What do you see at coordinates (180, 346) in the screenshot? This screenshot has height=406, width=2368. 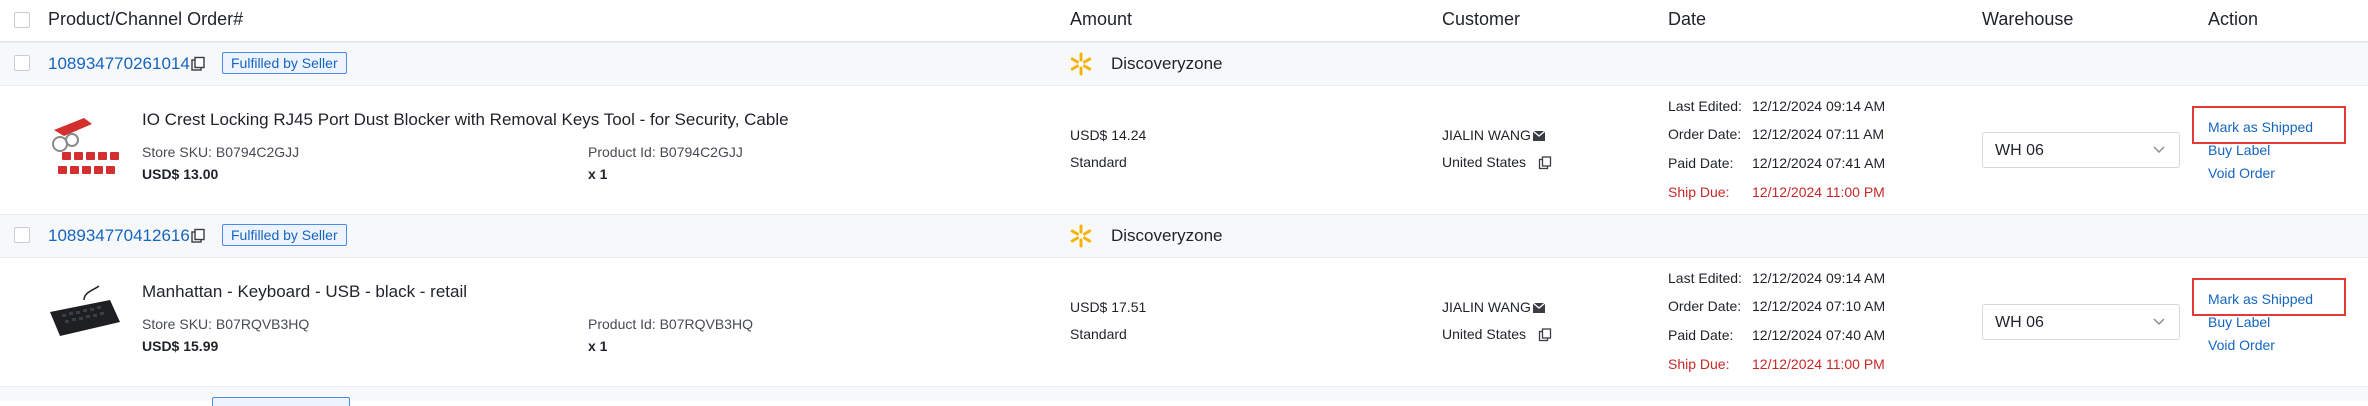 I see `product-price: USD$ 15.99` at bounding box center [180, 346].